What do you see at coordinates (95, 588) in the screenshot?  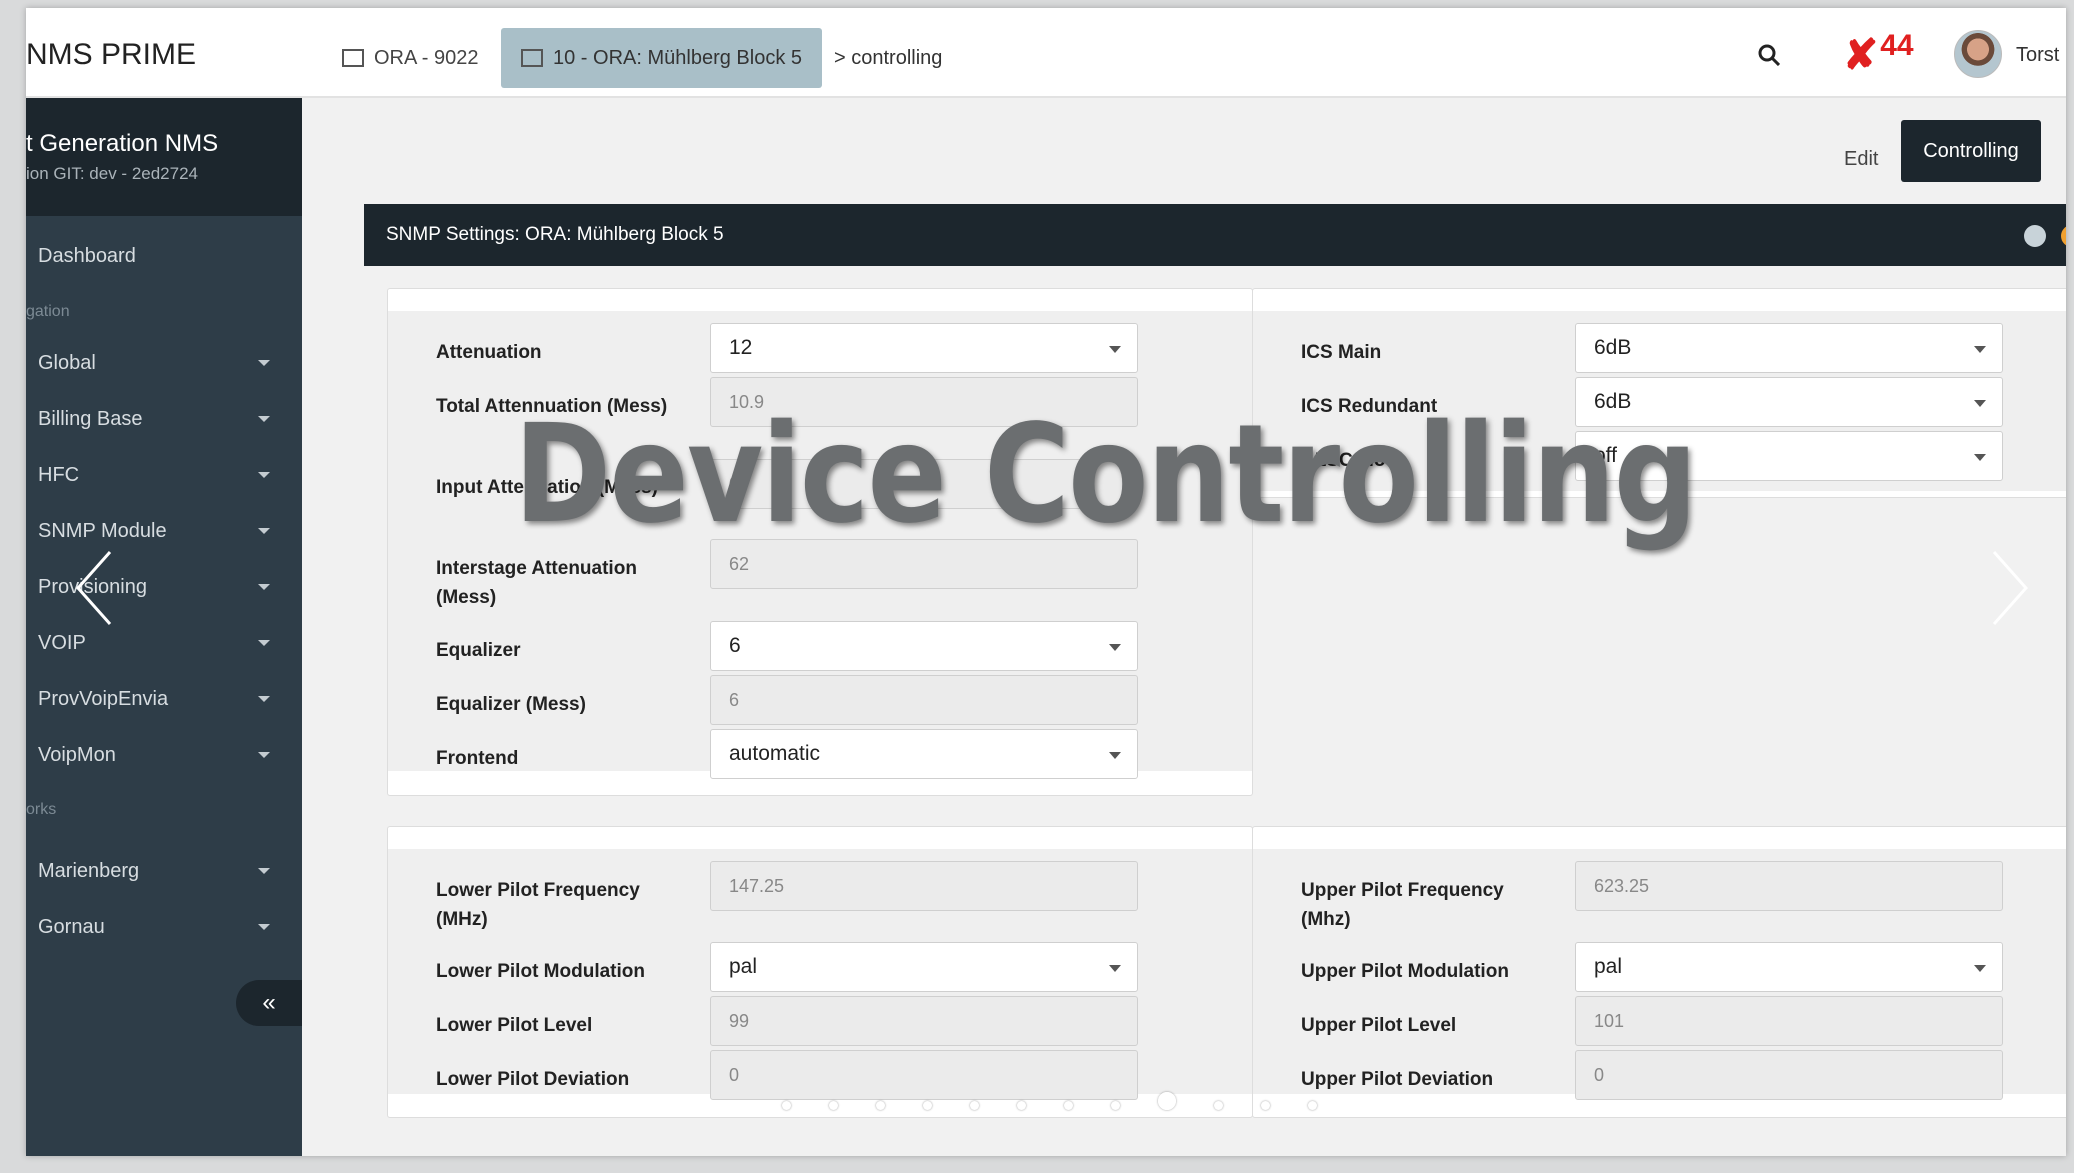 I see `chevron-left-icon` at bounding box center [95, 588].